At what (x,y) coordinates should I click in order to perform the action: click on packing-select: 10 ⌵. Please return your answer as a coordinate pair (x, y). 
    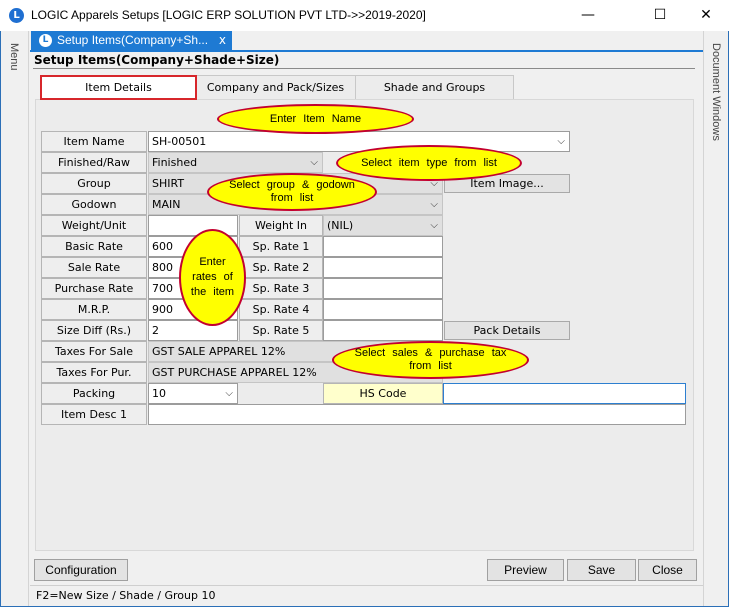
    Looking at the image, I should click on (193, 393).